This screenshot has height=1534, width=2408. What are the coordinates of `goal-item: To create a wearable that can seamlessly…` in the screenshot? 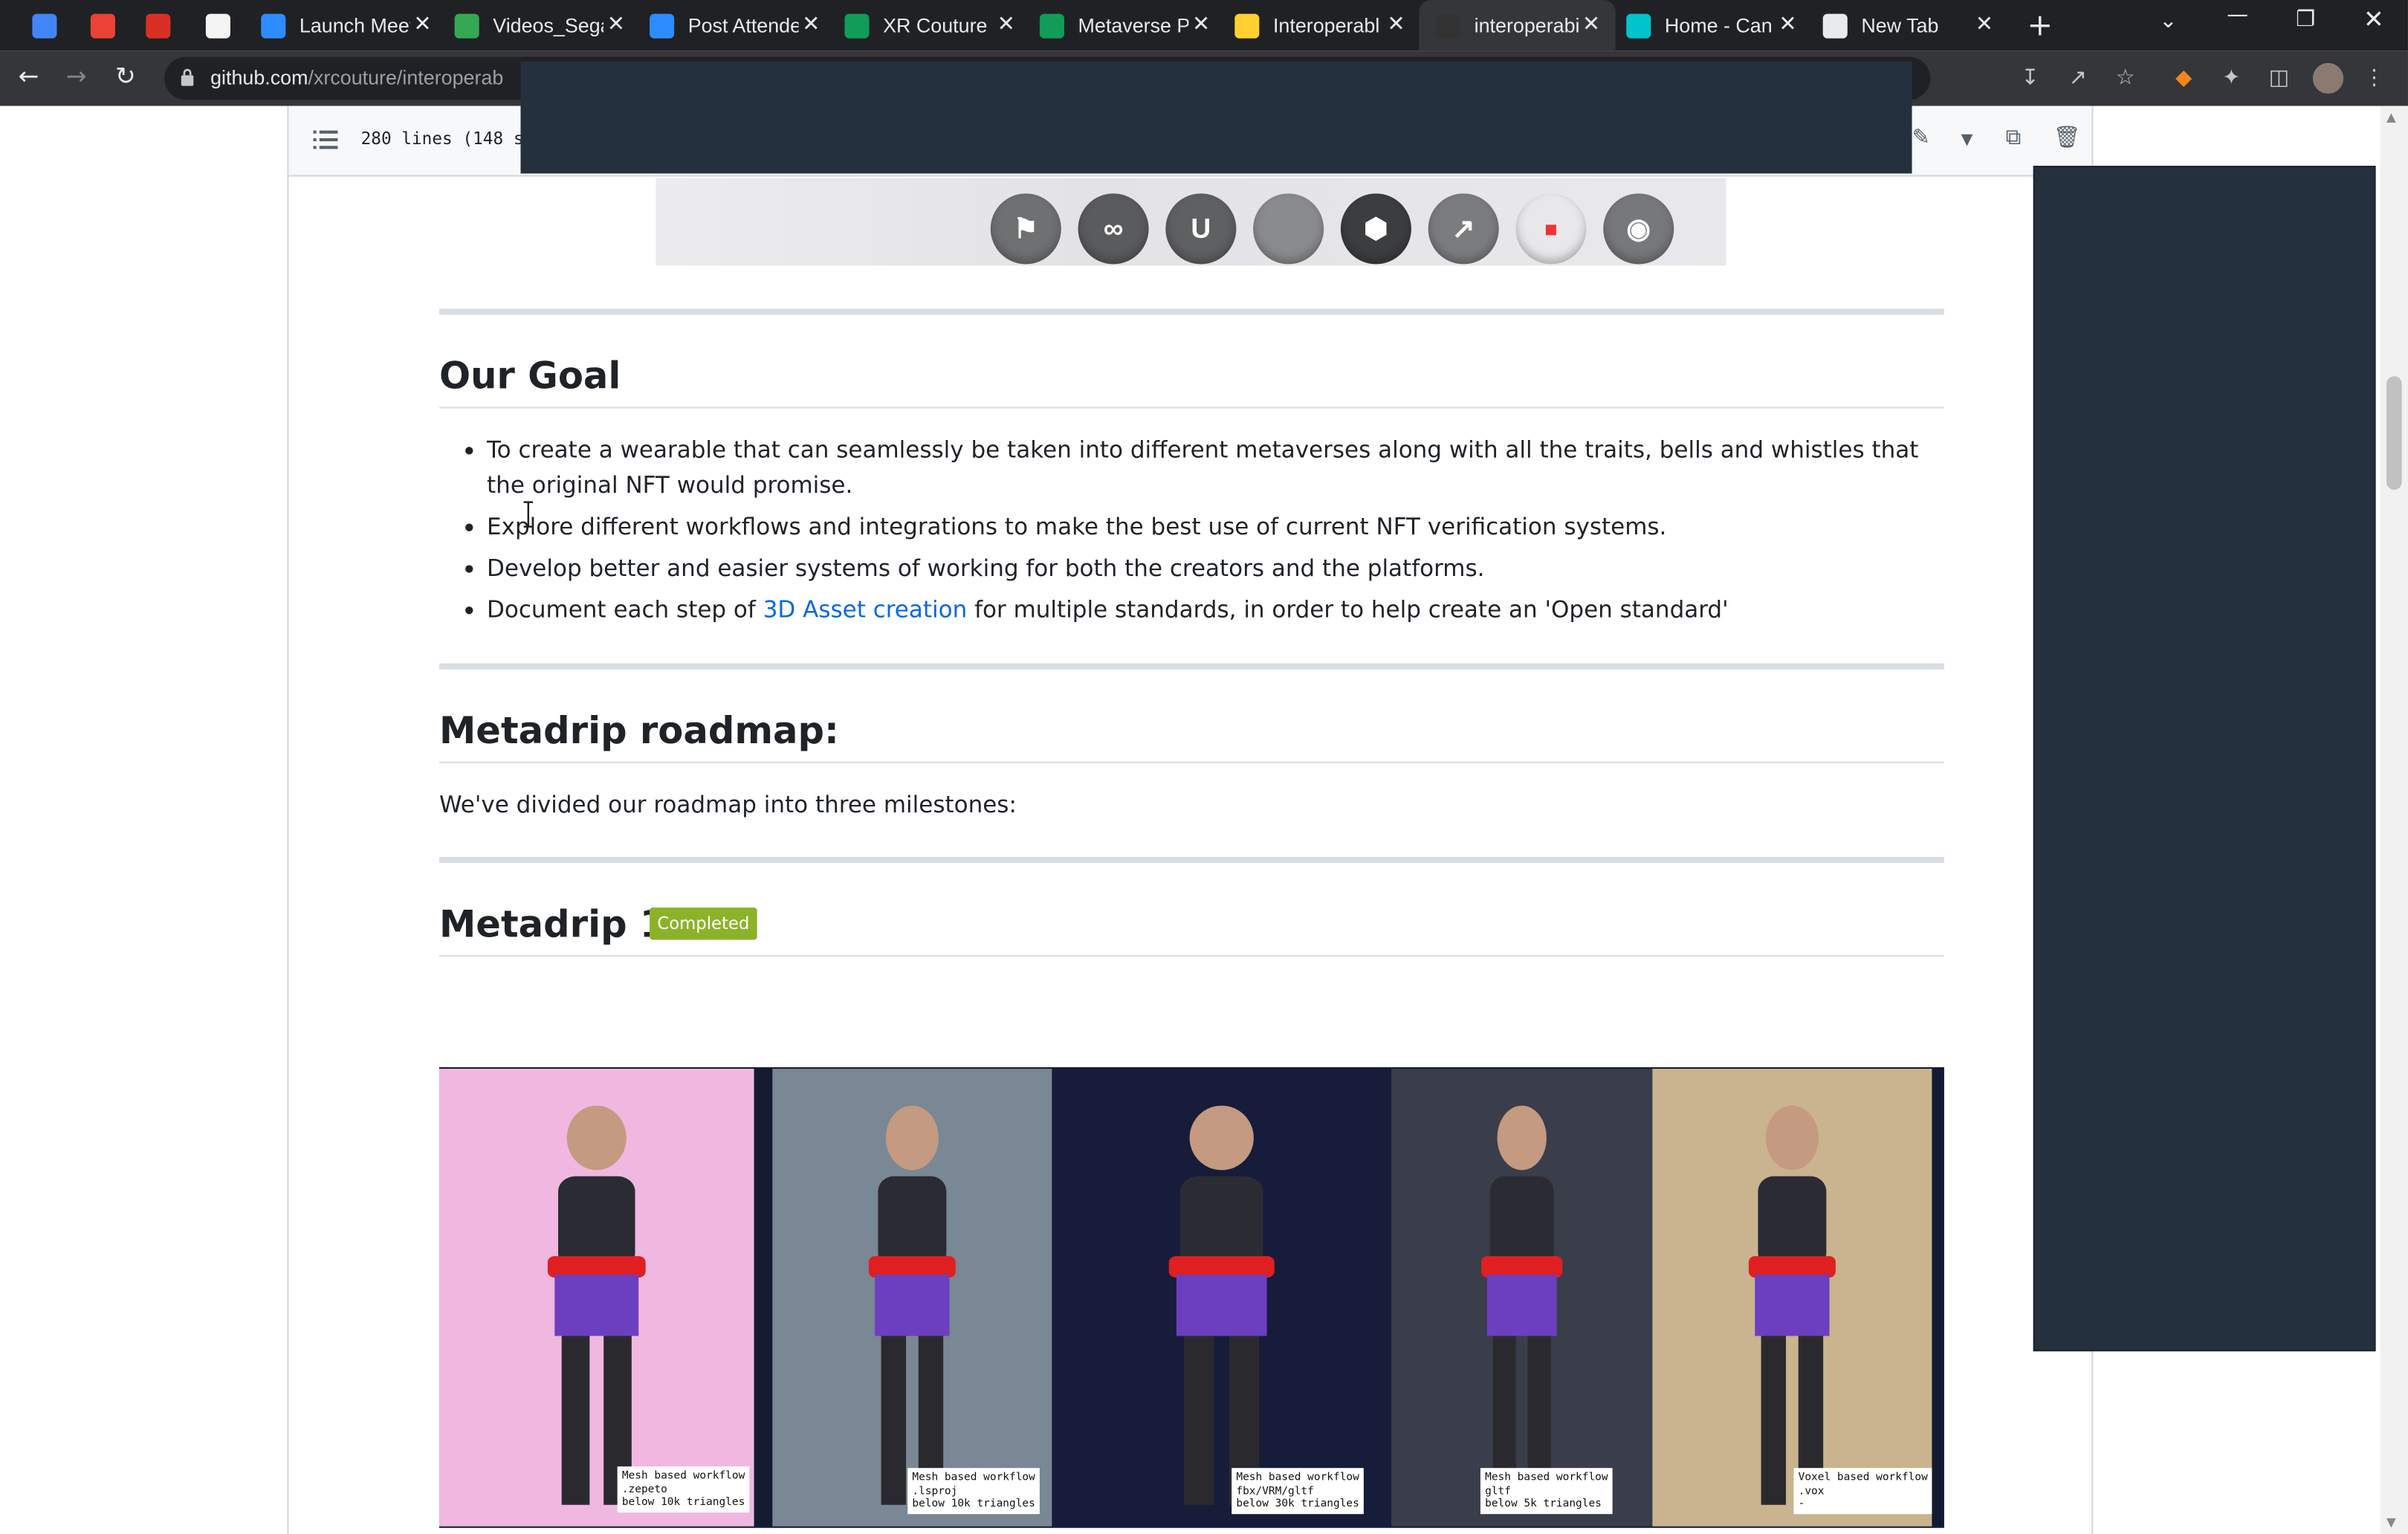 It's located at (1206, 468).